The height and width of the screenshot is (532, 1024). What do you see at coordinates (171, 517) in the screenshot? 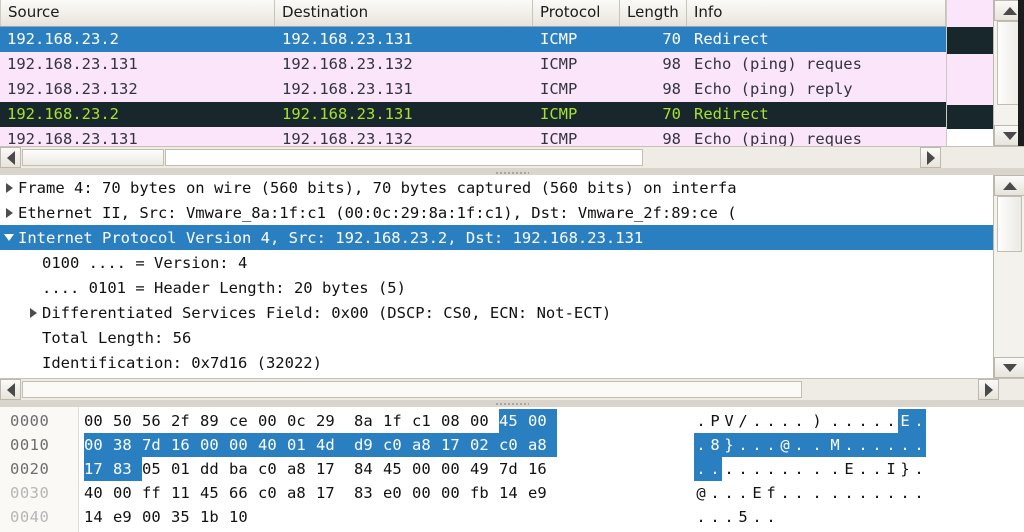
I see `hex-bytes-group: 14 e9 00 35 1b 10` at bounding box center [171, 517].